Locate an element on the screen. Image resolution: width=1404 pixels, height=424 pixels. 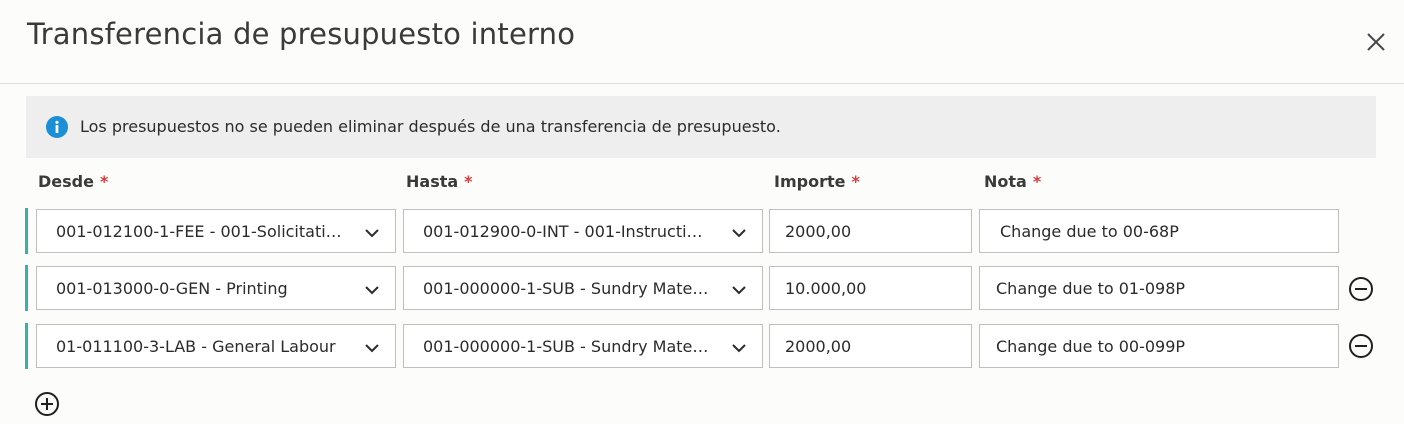
column-header-amount: Importe * is located at coordinates (817, 182).